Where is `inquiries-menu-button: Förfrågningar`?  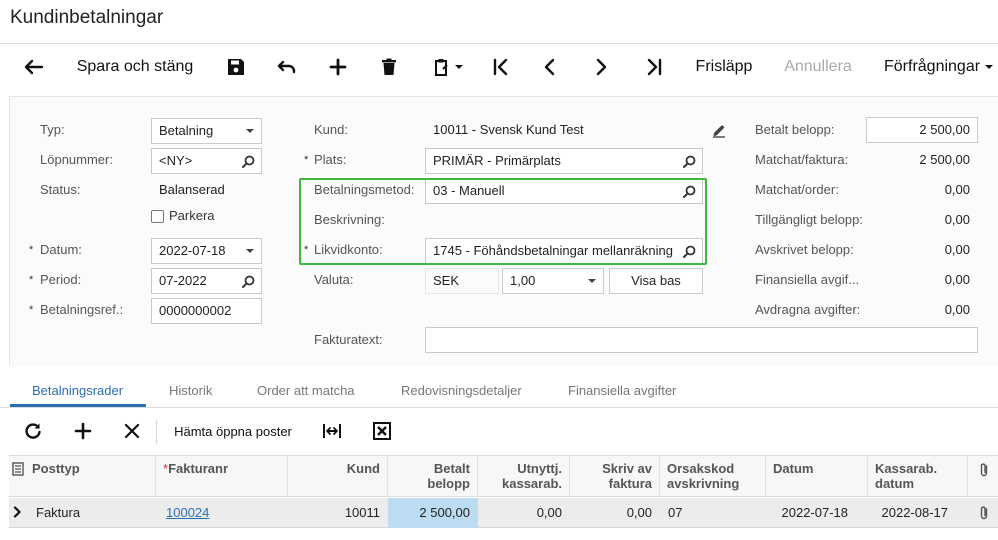
inquiries-menu-button: Förfrågningar is located at coordinates (938, 67).